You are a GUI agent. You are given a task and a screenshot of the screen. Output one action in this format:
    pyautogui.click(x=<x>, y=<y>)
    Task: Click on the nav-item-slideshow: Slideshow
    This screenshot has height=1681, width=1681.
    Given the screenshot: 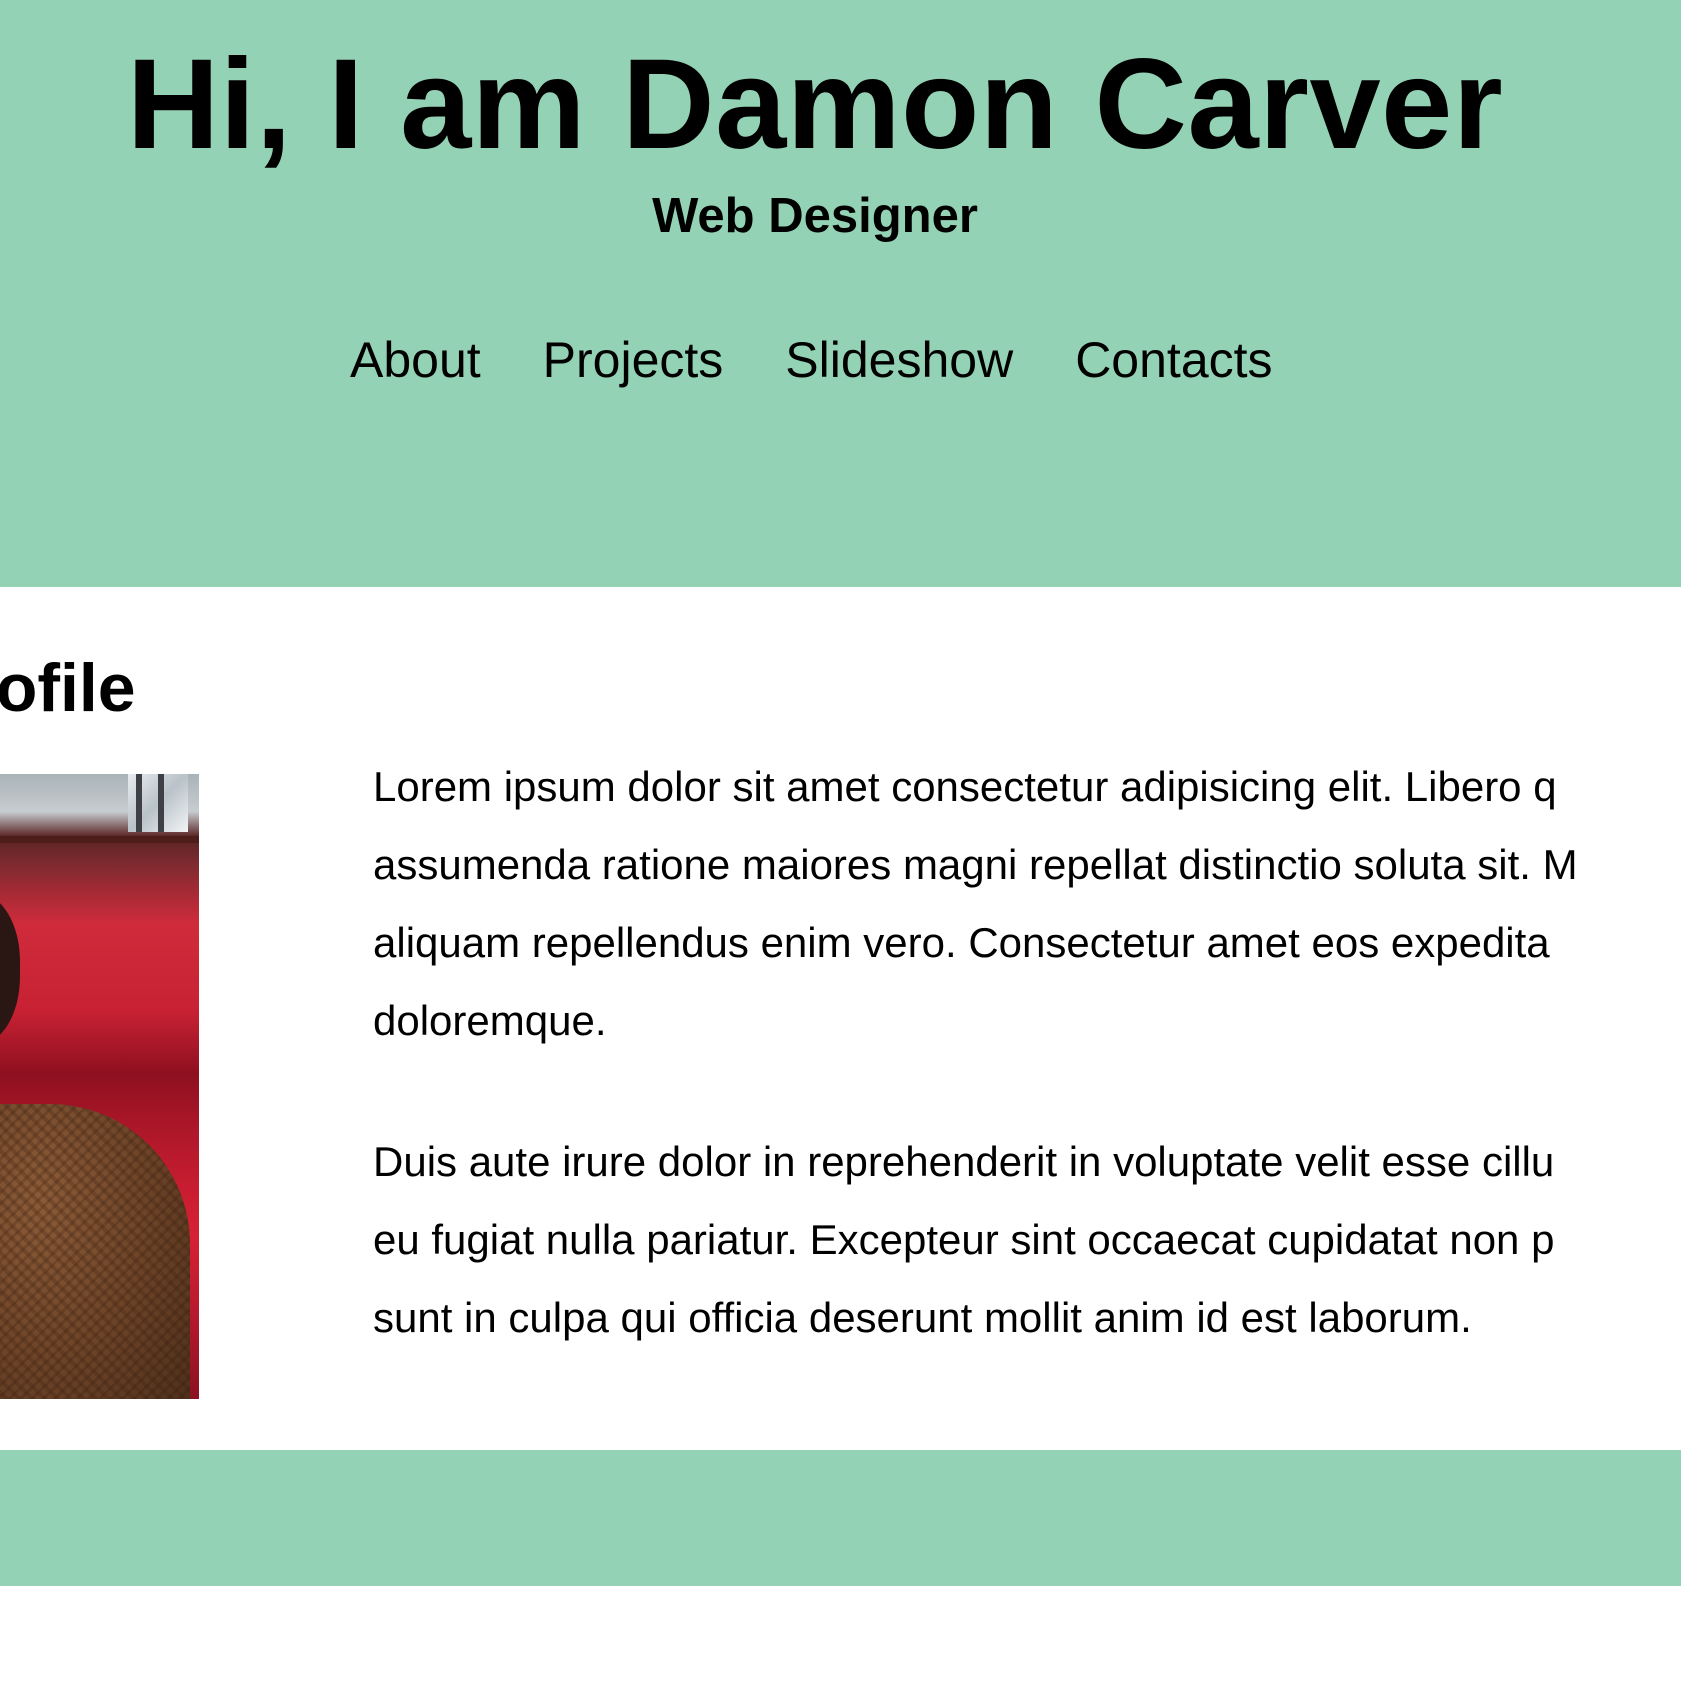 What is the action you would take?
    pyautogui.click(x=899, y=360)
    